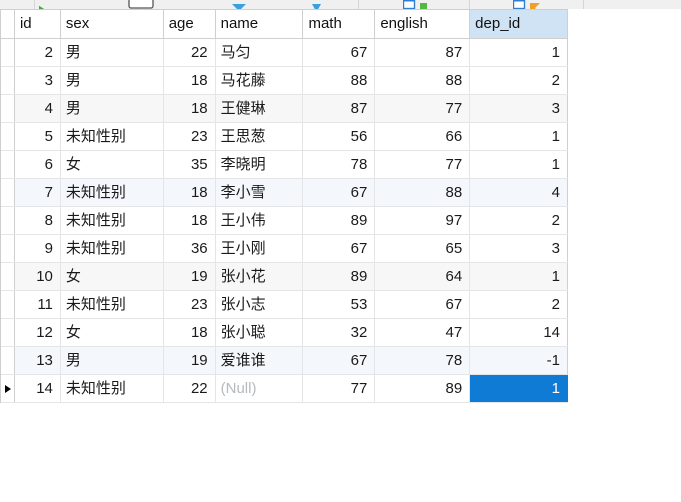 The height and width of the screenshot is (502, 681). What do you see at coordinates (339, 388) in the screenshot?
I see `cell-math: 77` at bounding box center [339, 388].